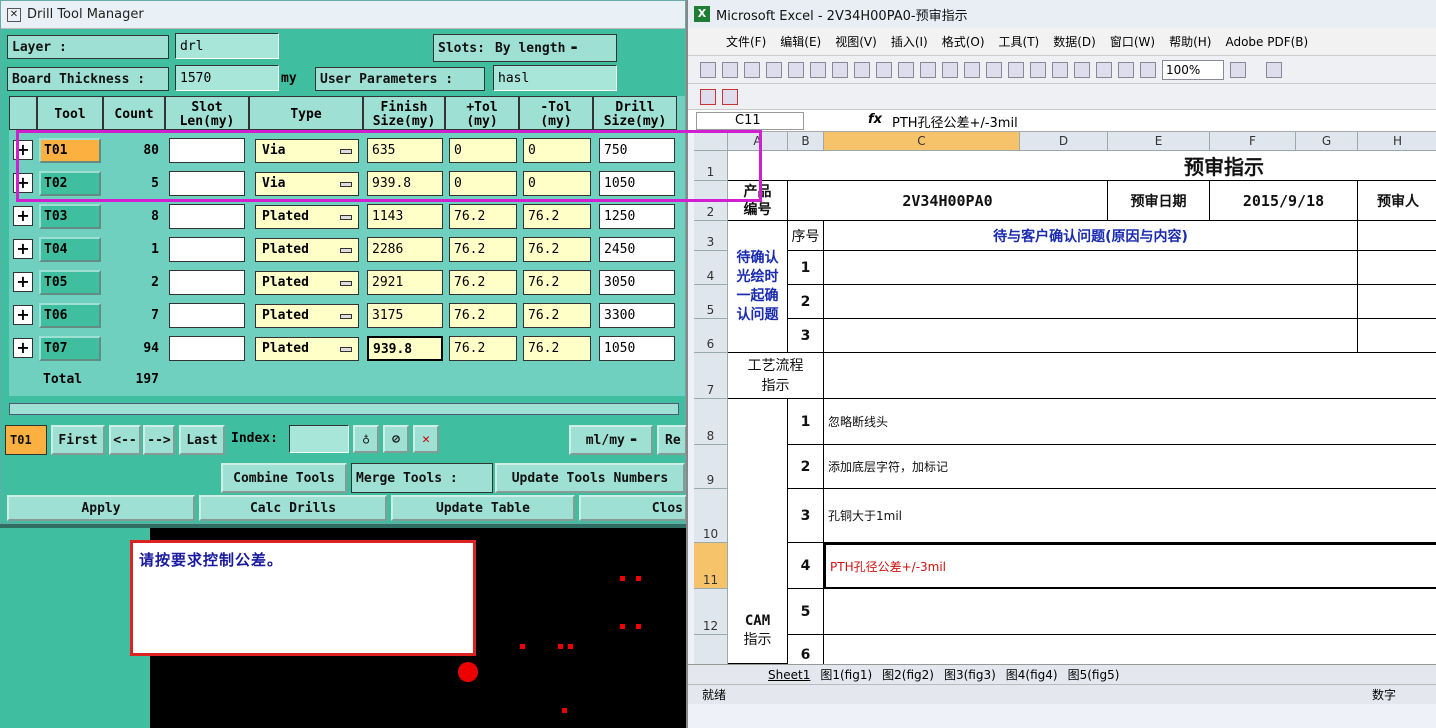 The image size is (1436, 728). What do you see at coordinates (1130, 566) in the screenshot?
I see `cam-item-selected: PTH孔径公差+/-3mil` at bounding box center [1130, 566].